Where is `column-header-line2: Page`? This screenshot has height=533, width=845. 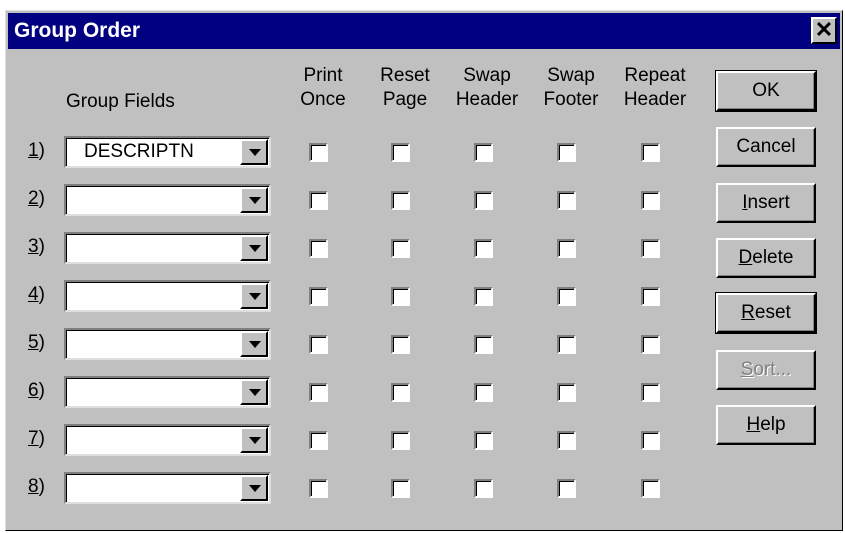 column-header-line2: Page is located at coordinates (405, 99).